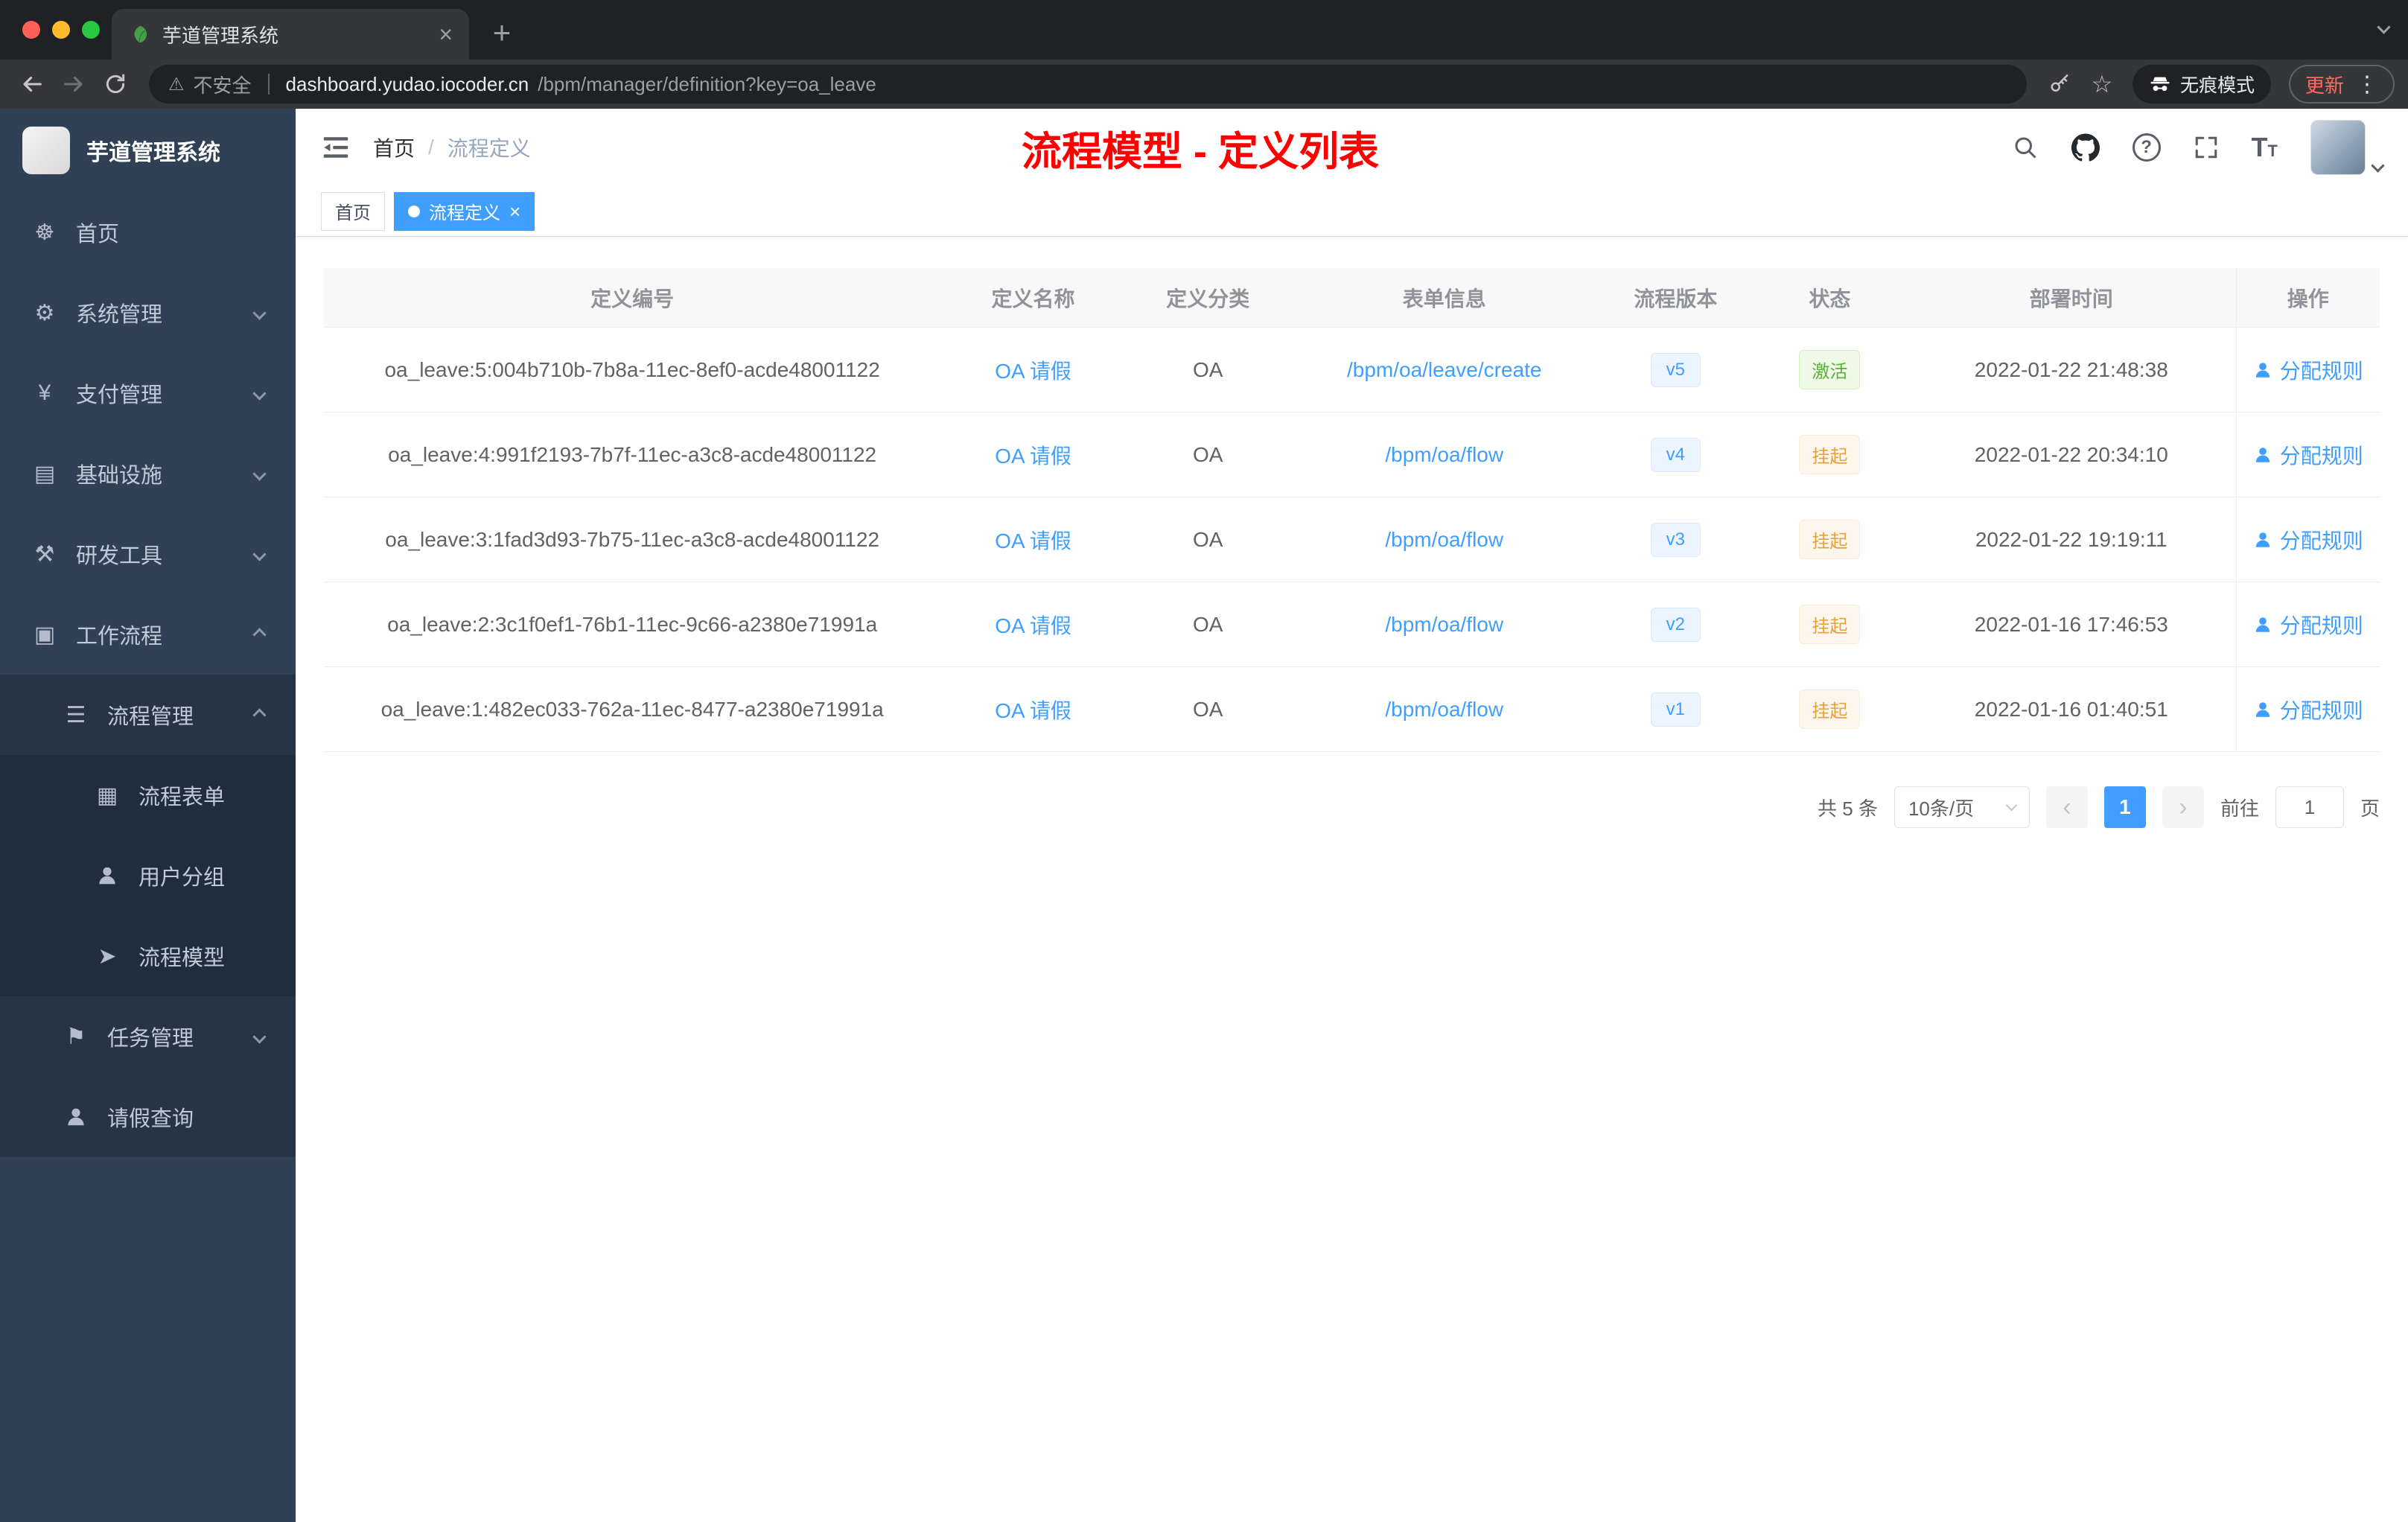 This screenshot has height=1522, width=2408. I want to click on minimize-window-button, so click(61, 30).